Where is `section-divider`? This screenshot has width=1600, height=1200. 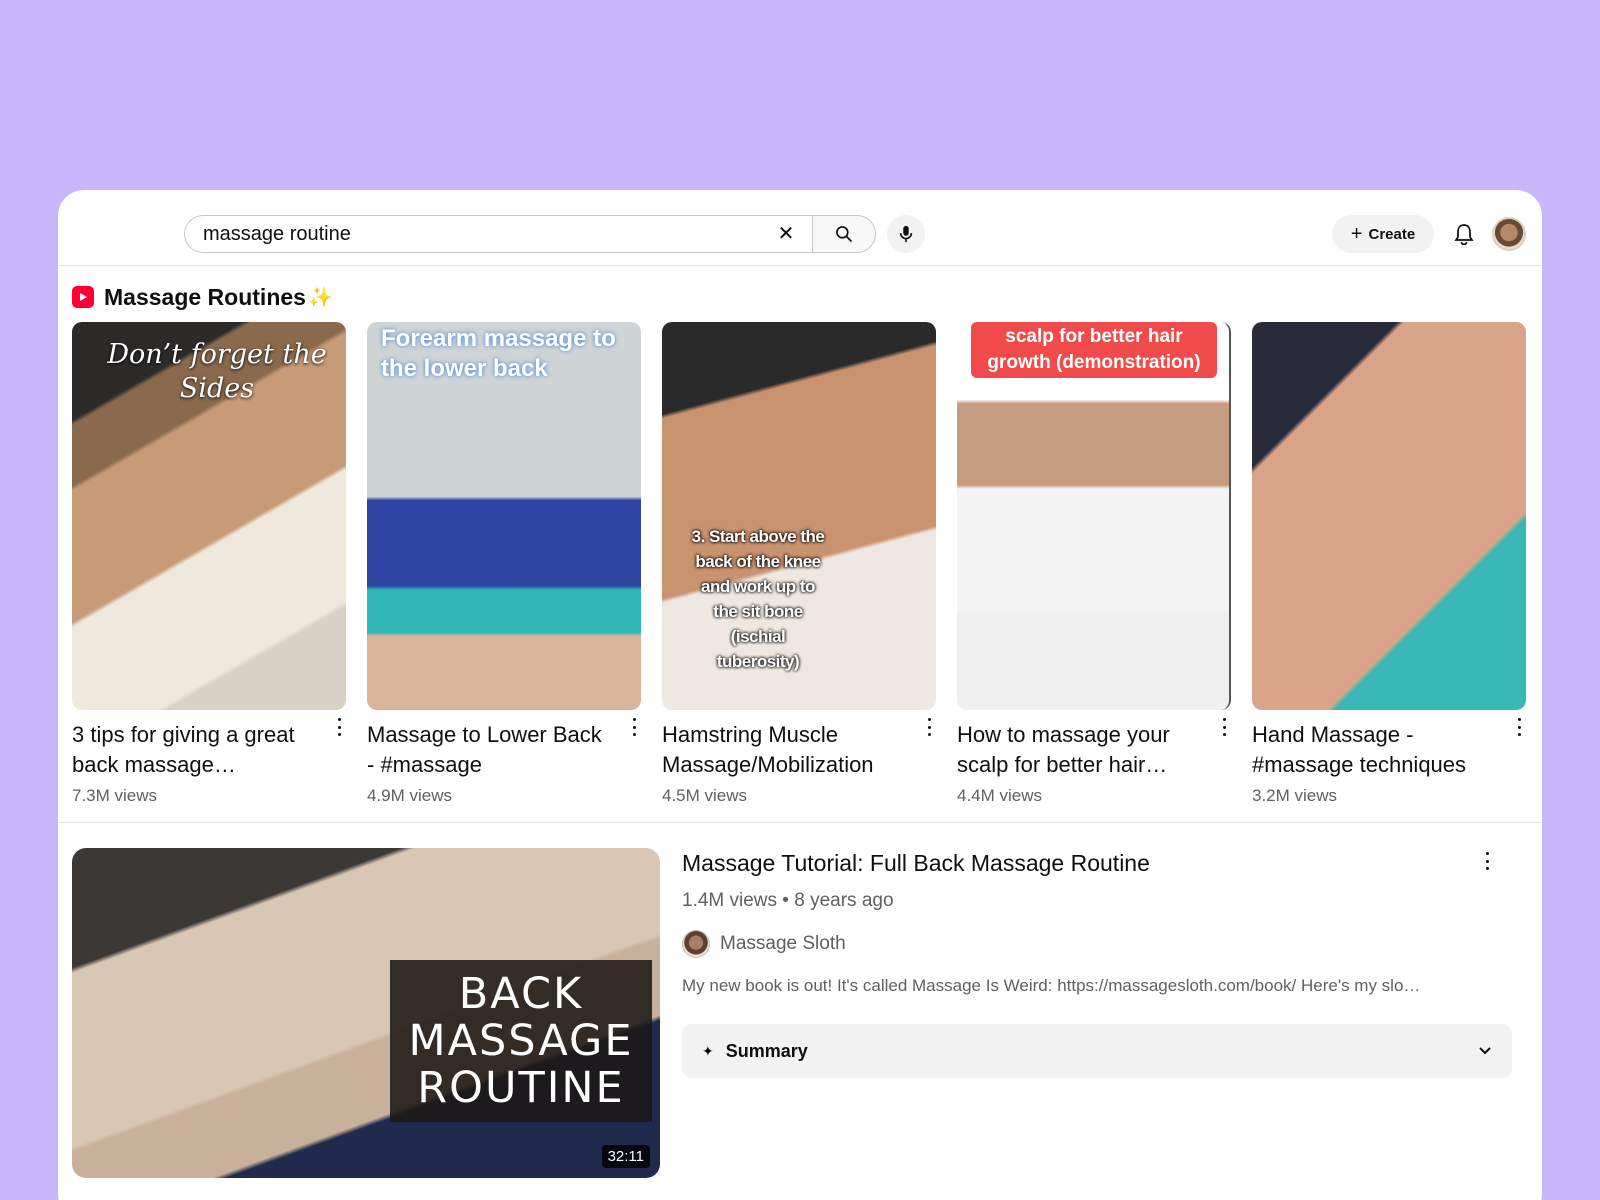
section-divider is located at coordinates (800, 822).